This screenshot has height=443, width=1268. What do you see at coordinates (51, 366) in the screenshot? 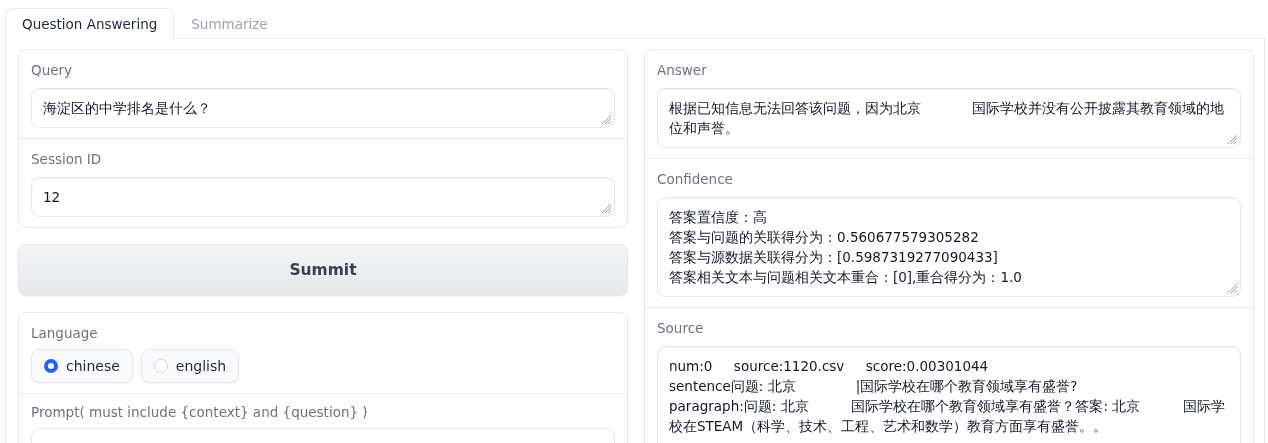
I see `radio-icon` at bounding box center [51, 366].